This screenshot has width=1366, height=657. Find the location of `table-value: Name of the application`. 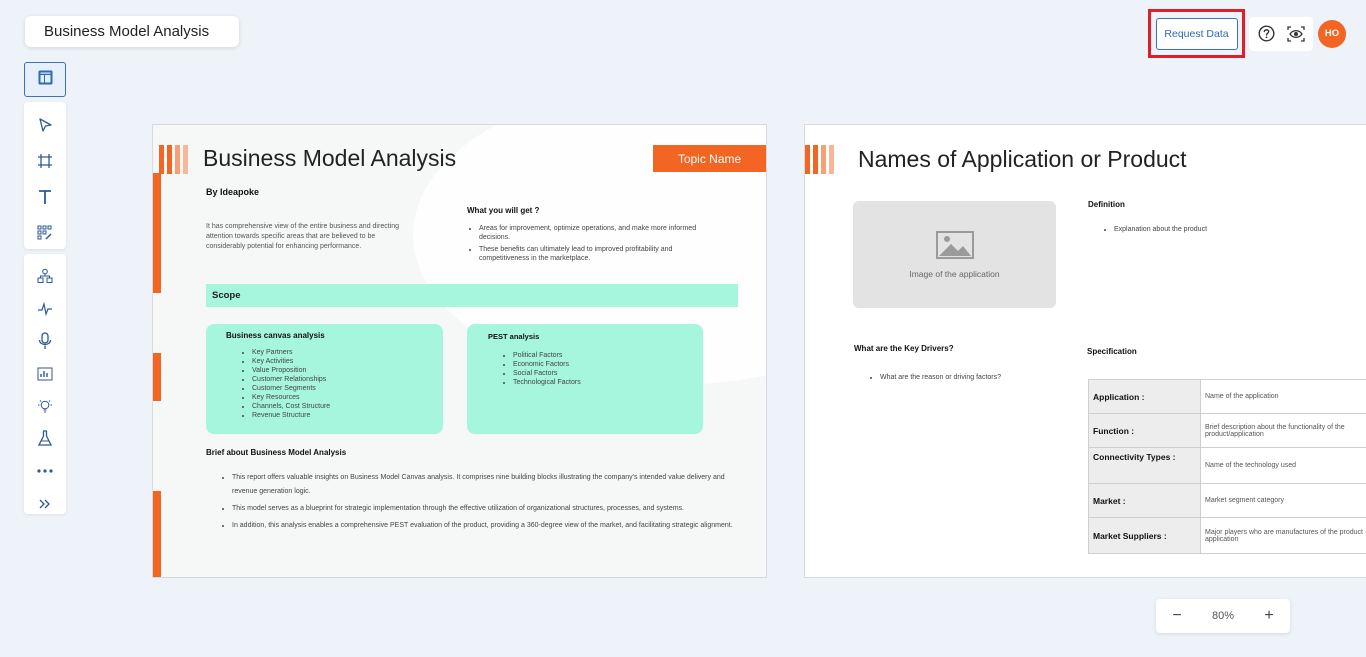

table-value: Name of the application is located at coordinates (1283, 396).